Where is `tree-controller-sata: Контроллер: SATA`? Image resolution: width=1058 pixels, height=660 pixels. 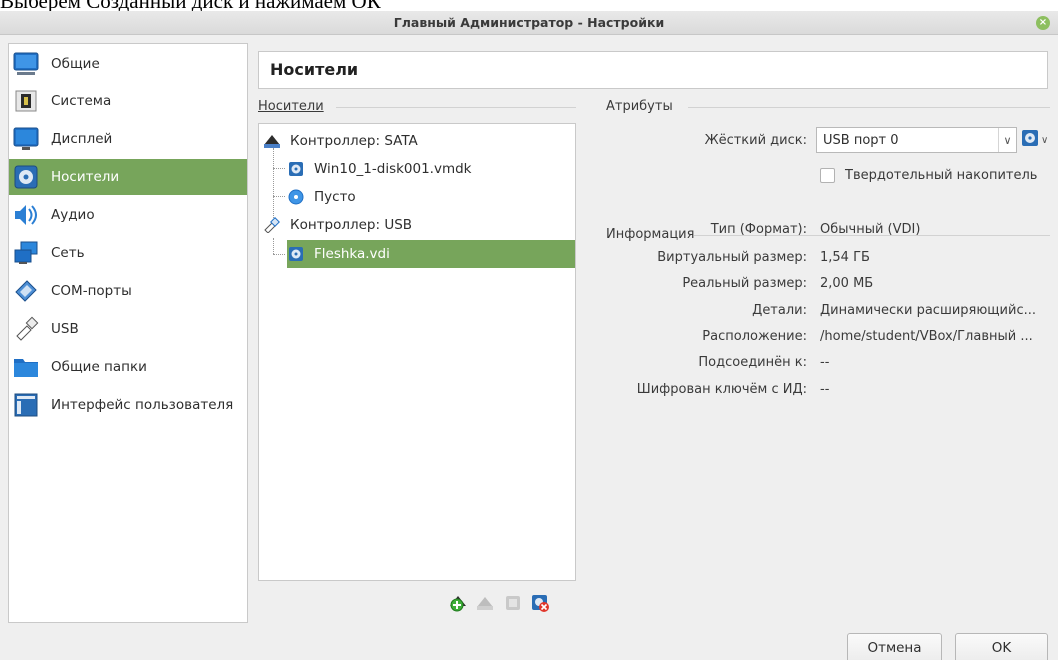
tree-controller-sata: Контроллер: SATA is located at coordinates (419, 141).